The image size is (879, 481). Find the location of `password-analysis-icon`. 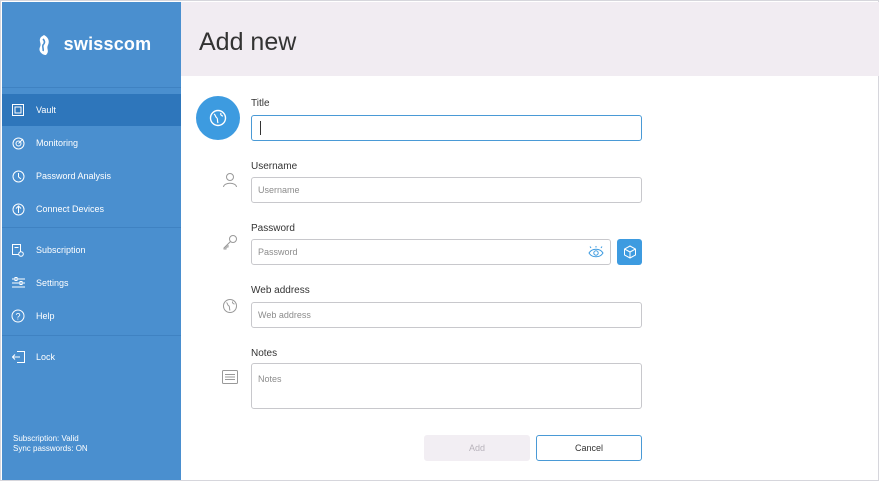

password-analysis-icon is located at coordinates (18, 176).